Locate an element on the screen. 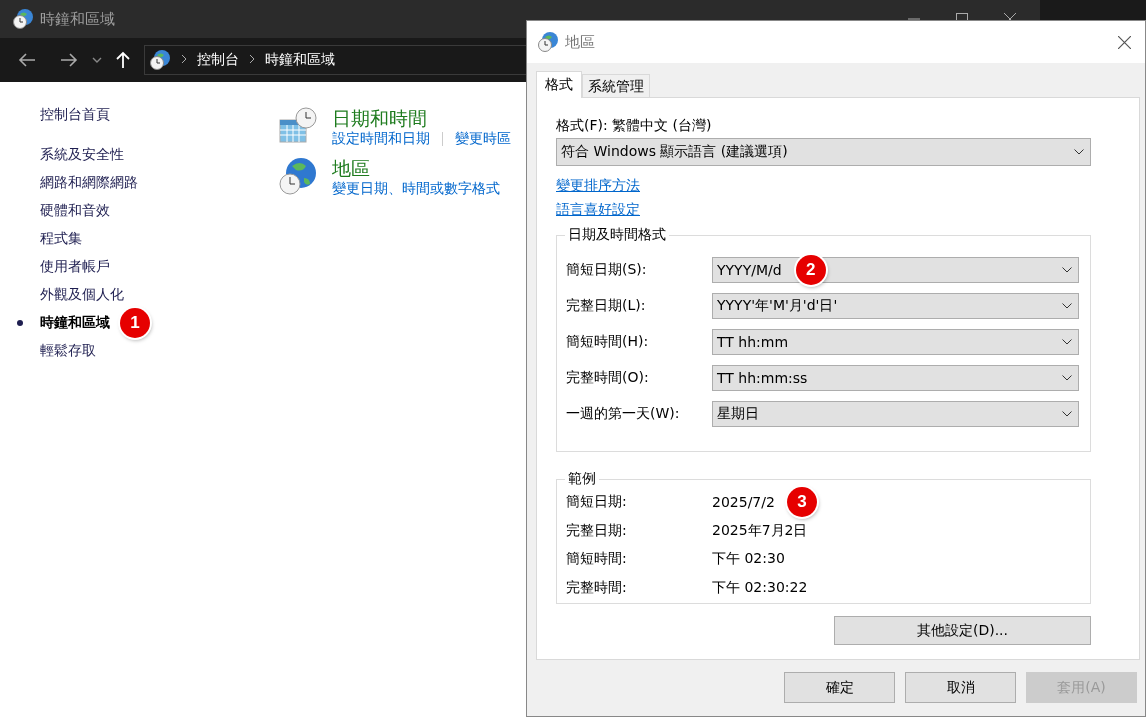  dialog-button: 確定 is located at coordinates (839, 687).